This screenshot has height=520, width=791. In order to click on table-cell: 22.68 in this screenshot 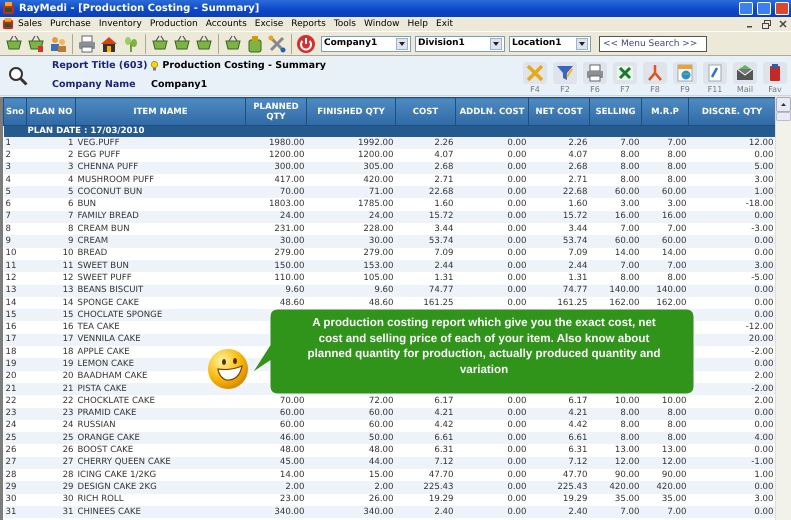, I will do `click(426, 192)`.